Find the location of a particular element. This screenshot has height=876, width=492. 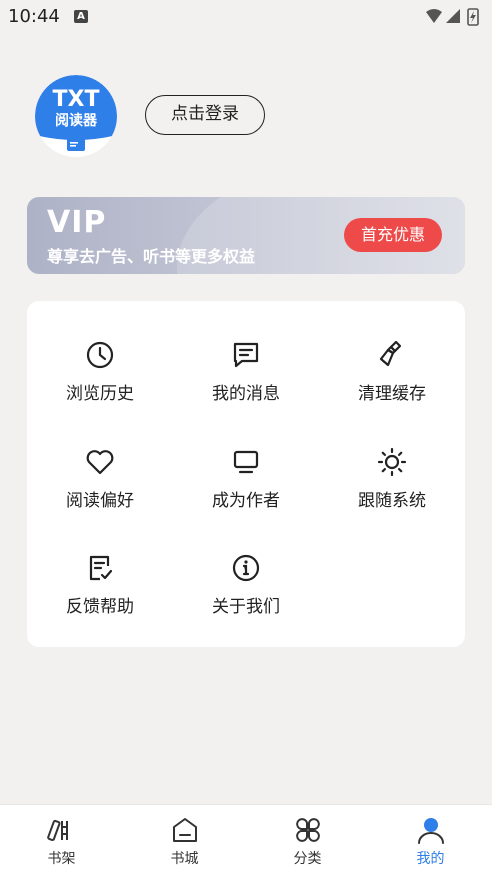

vip-title: VIP is located at coordinates (77, 222).